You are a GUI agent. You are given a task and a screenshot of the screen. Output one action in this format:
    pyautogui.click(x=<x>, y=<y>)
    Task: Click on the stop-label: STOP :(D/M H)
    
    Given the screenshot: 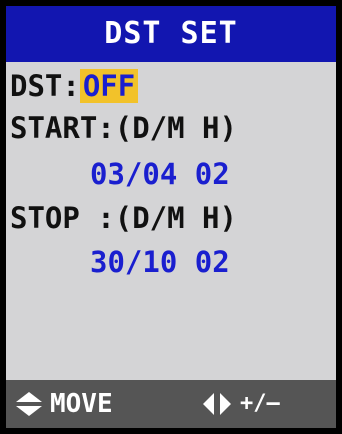 What is the action you would take?
    pyautogui.click(x=123, y=218)
    